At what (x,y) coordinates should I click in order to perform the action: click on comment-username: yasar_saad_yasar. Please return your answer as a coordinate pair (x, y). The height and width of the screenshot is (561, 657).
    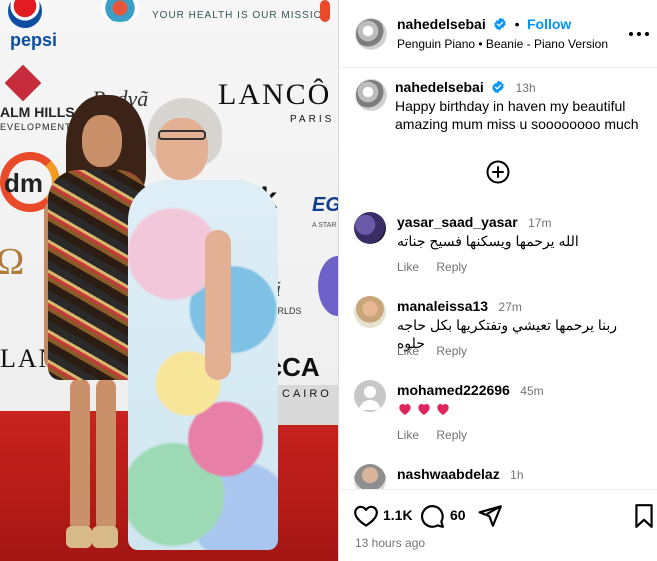
    Looking at the image, I should click on (457, 222).